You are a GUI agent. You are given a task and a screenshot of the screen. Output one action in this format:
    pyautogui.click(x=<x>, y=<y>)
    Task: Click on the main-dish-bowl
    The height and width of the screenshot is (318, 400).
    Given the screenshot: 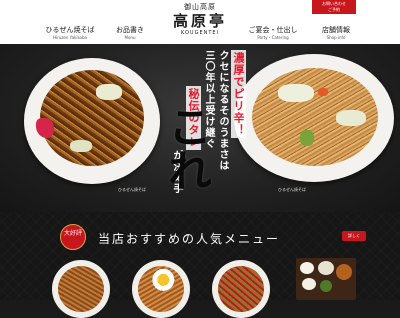 What is the action you would take?
    pyautogui.click(x=344, y=272)
    